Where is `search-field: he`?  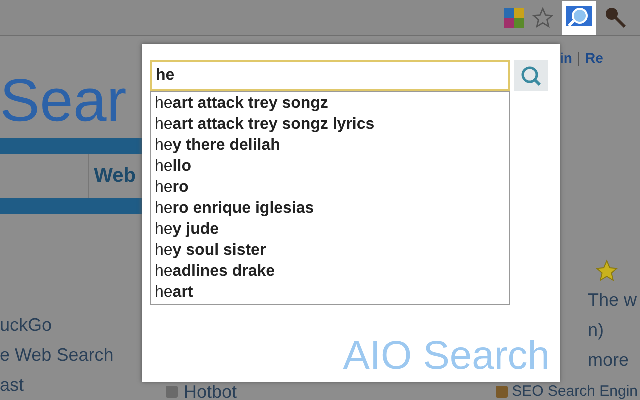 search-field: he is located at coordinates (330, 75).